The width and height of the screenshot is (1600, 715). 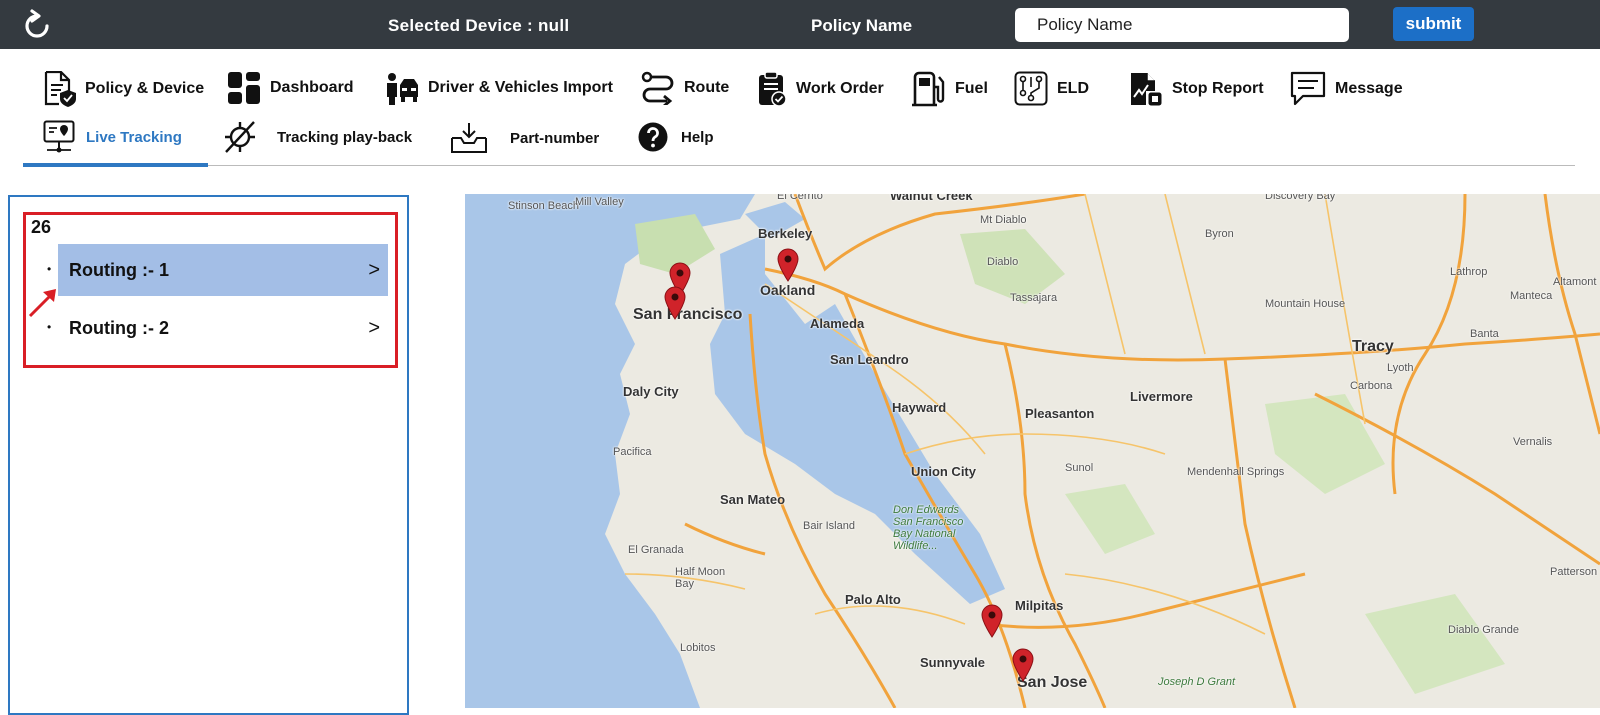 I want to click on map-label: San Mateo, so click(x=753, y=499).